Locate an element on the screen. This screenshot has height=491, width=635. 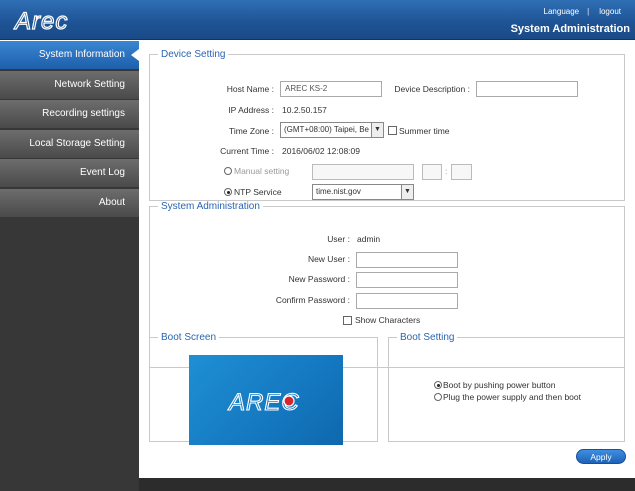
logout-link: logout is located at coordinates (610, 11).